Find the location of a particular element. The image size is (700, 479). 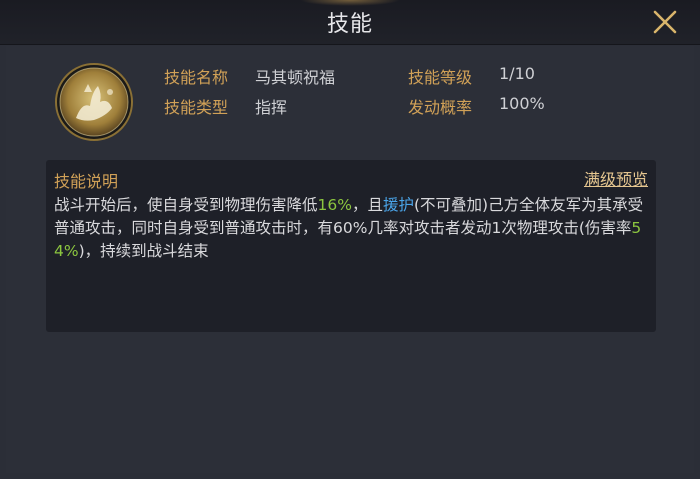

skill-name-value: 马其顿祝福 is located at coordinates (295, 77).